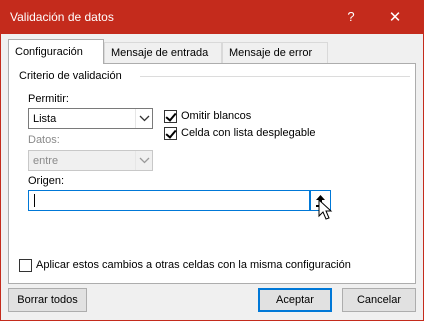  What do you see at coordinates (295, 300) in the screenshot?
I see `ok-button: Aceptar` at bounding box center [295, 300].